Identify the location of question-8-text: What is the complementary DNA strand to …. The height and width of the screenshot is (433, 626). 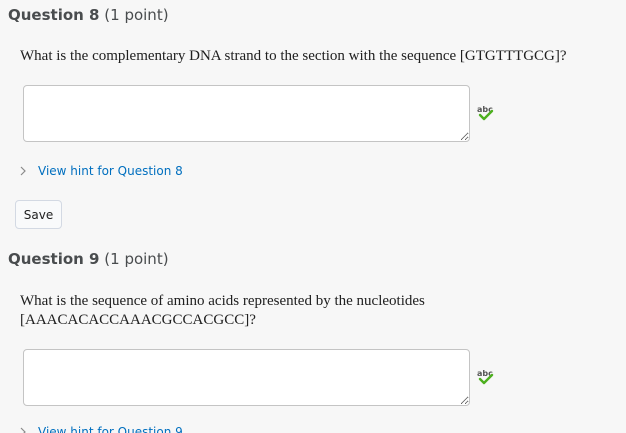
(293, 56).